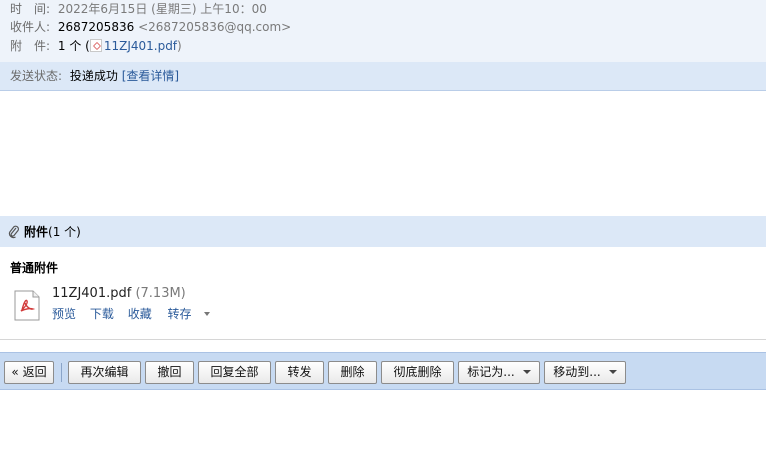 Image resolution: width=766 pixels, height=464 pixels. I want to click on attachments-header: 附件(1 个), so click(383, 231).